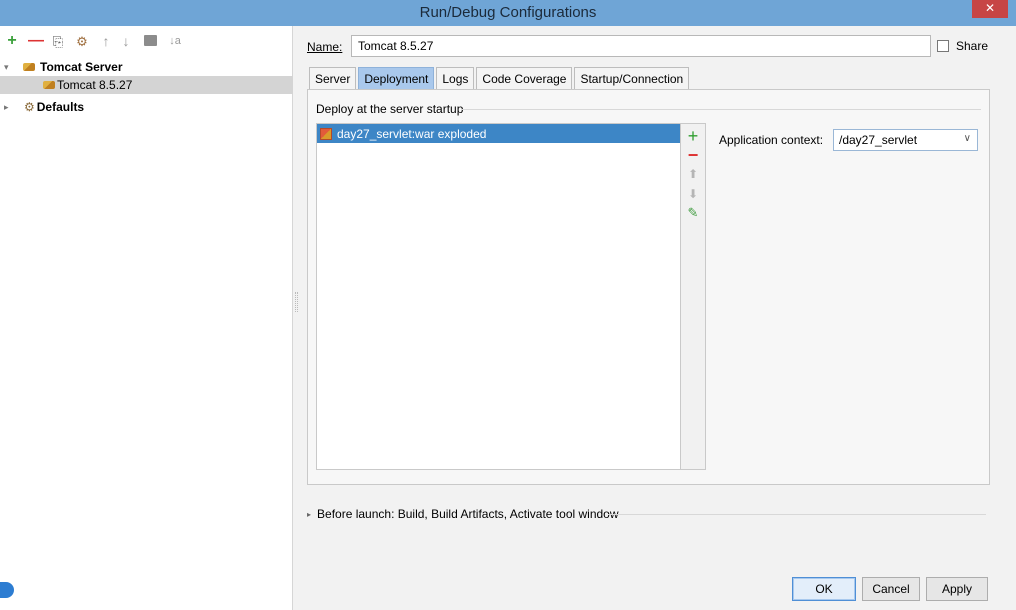 Image resolution: width=1016 pixels, height=610 pixels. What do you see at coordinates (693, 212) in the screenshot?
I see `edit-pencil-icon: ✎` at bounding box center [693, 212].